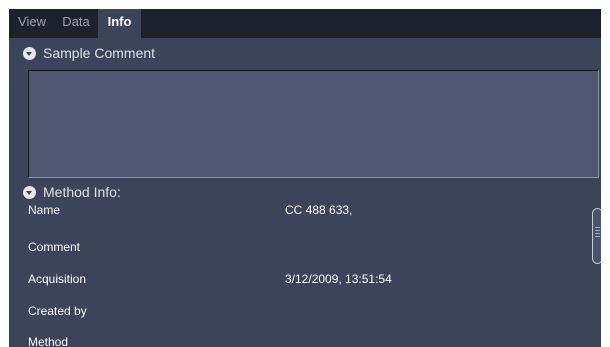 The height and width of the screenshot is (347, 610). What do you see at coordinates (338, 279) in the screenshot?
I see `acquisition-value: 3/12/2009, 13:51:54` at bounding box center [338, 279].